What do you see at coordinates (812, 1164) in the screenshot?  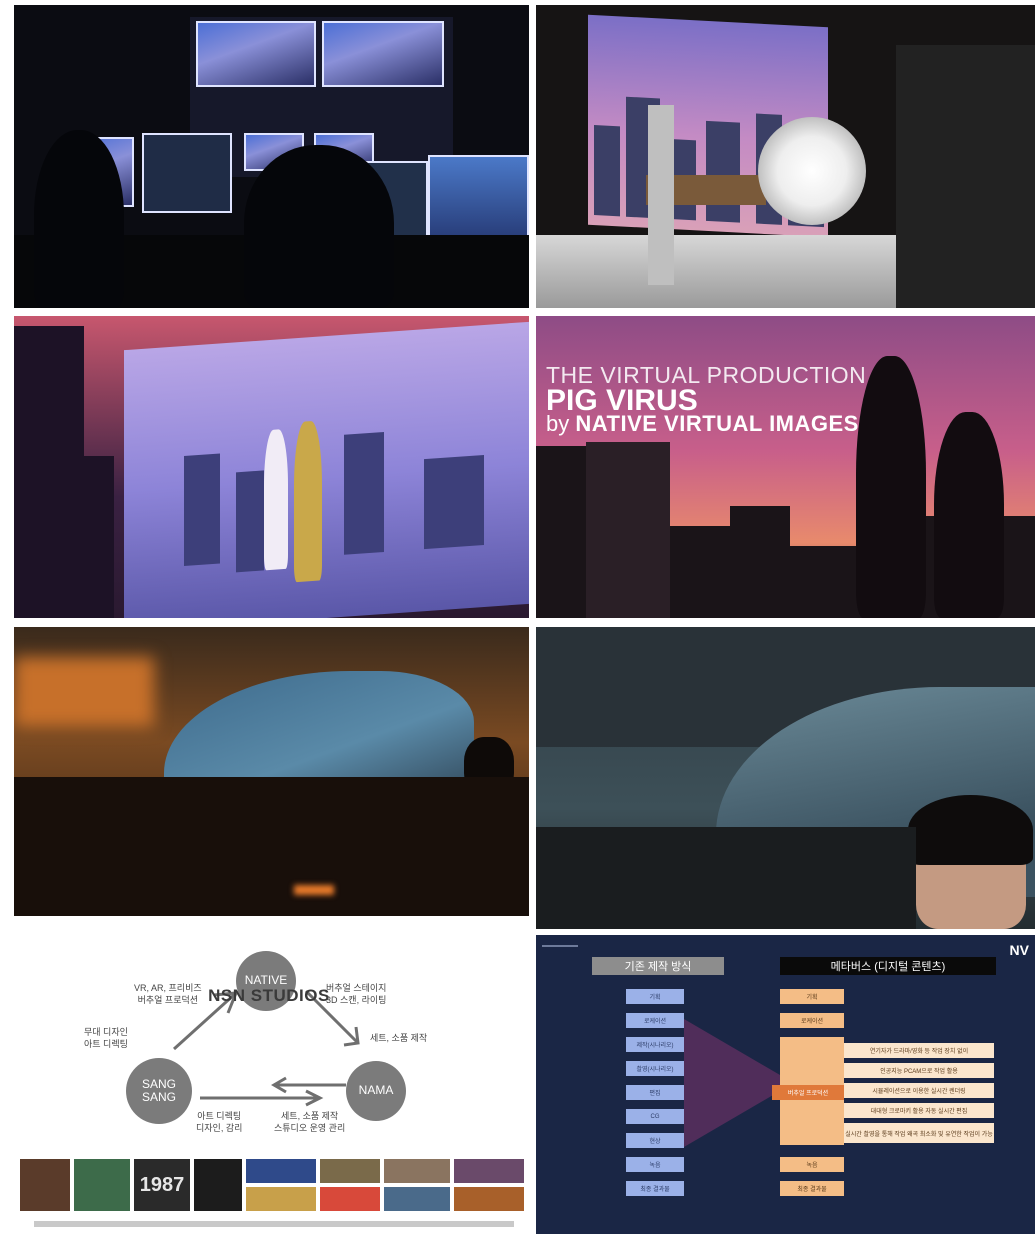 I see `right-step: 녹음` at bounding box center [812, 1164].